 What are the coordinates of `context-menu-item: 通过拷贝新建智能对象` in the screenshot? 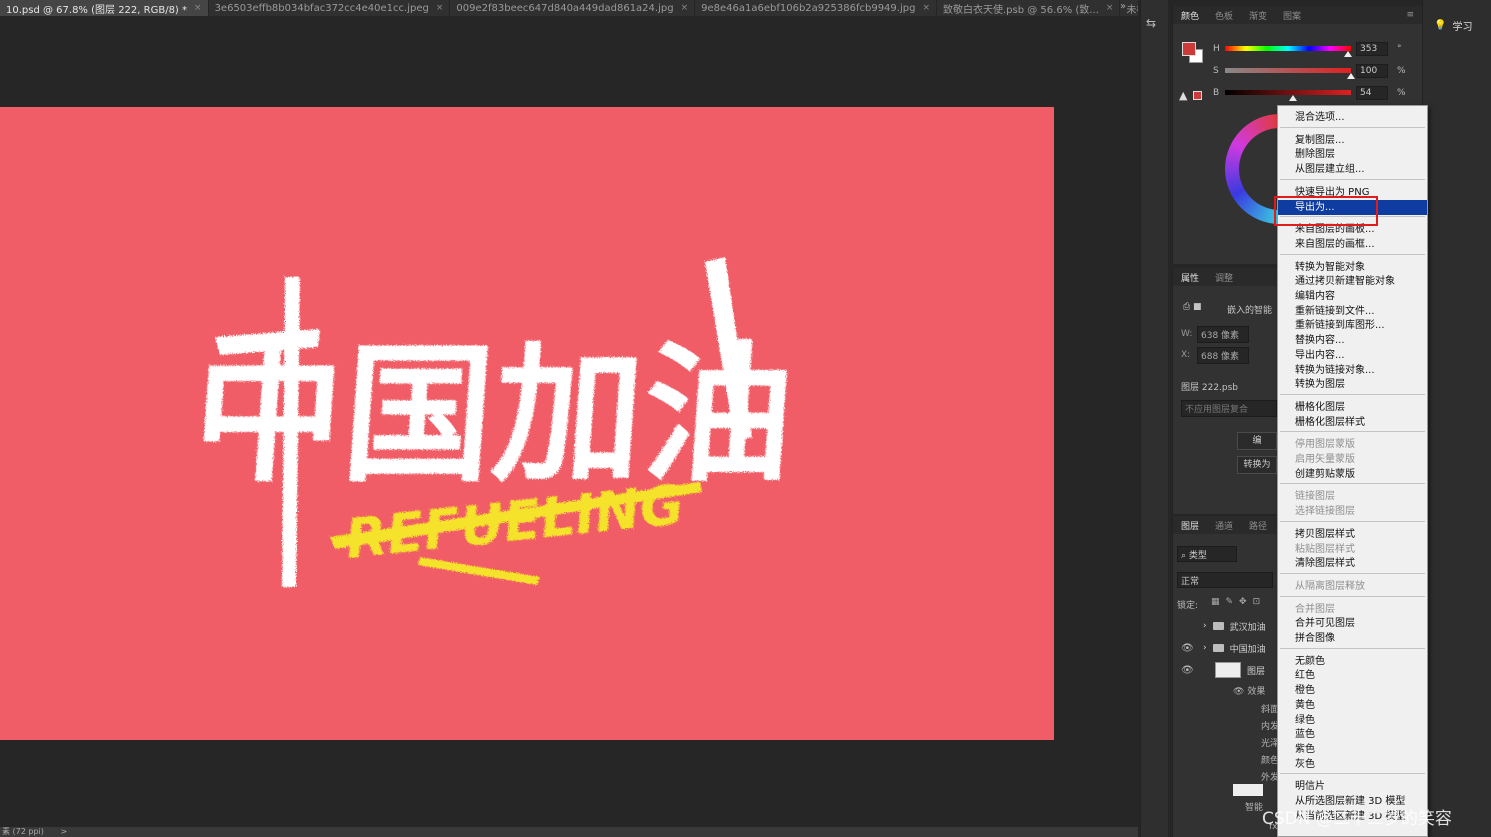 It's located at (1352, 281).